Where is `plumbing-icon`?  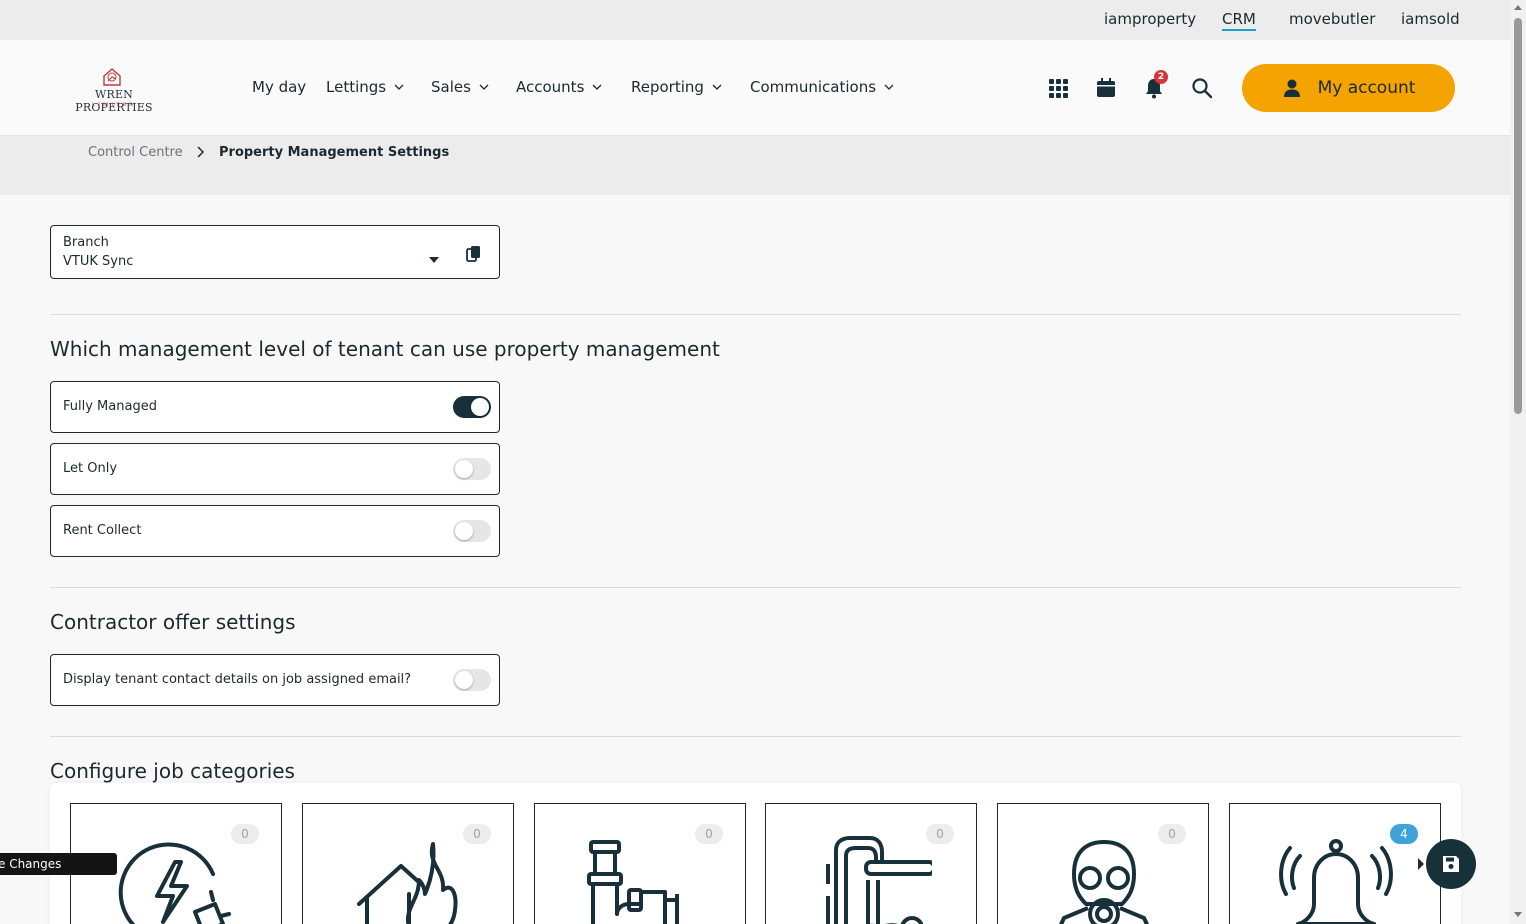
plumbing-icon is located at coordinates (633, 882).